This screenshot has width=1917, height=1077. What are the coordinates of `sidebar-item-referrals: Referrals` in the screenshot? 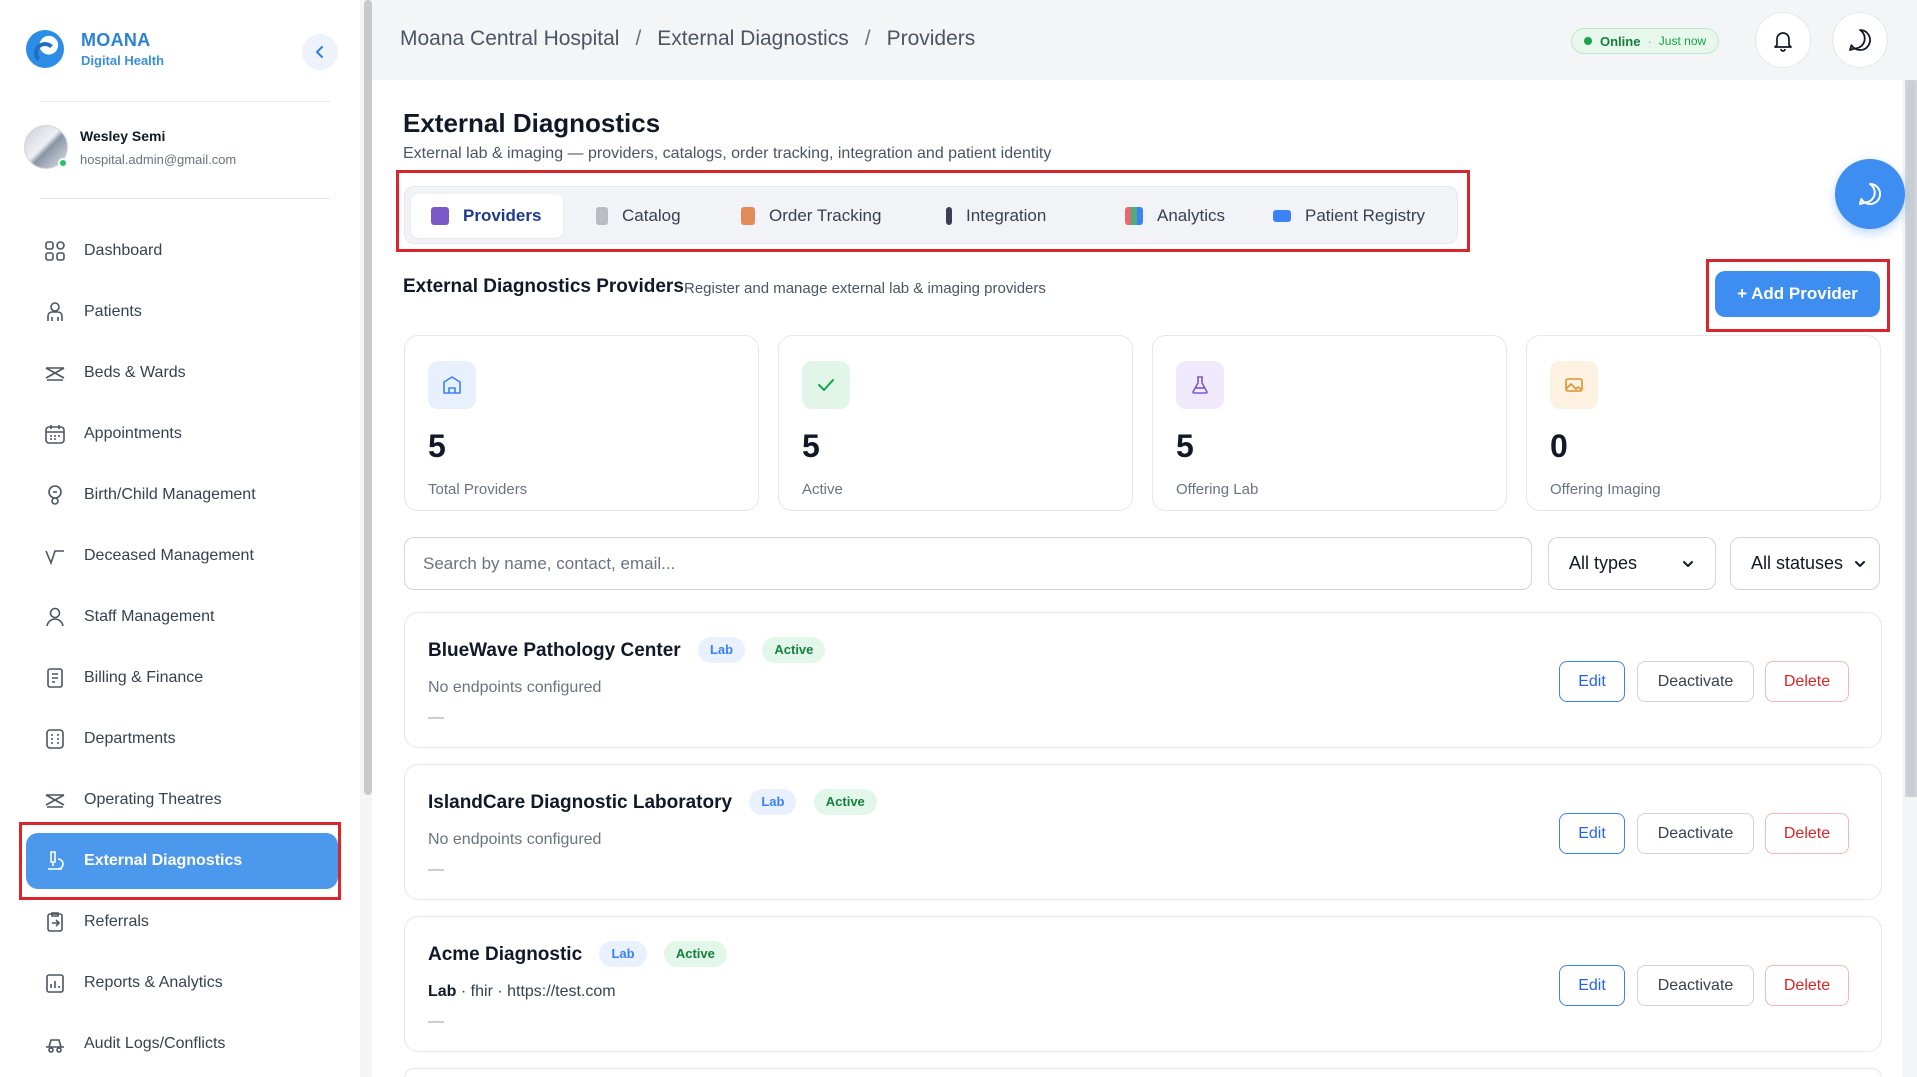 It's located at (181, 922).